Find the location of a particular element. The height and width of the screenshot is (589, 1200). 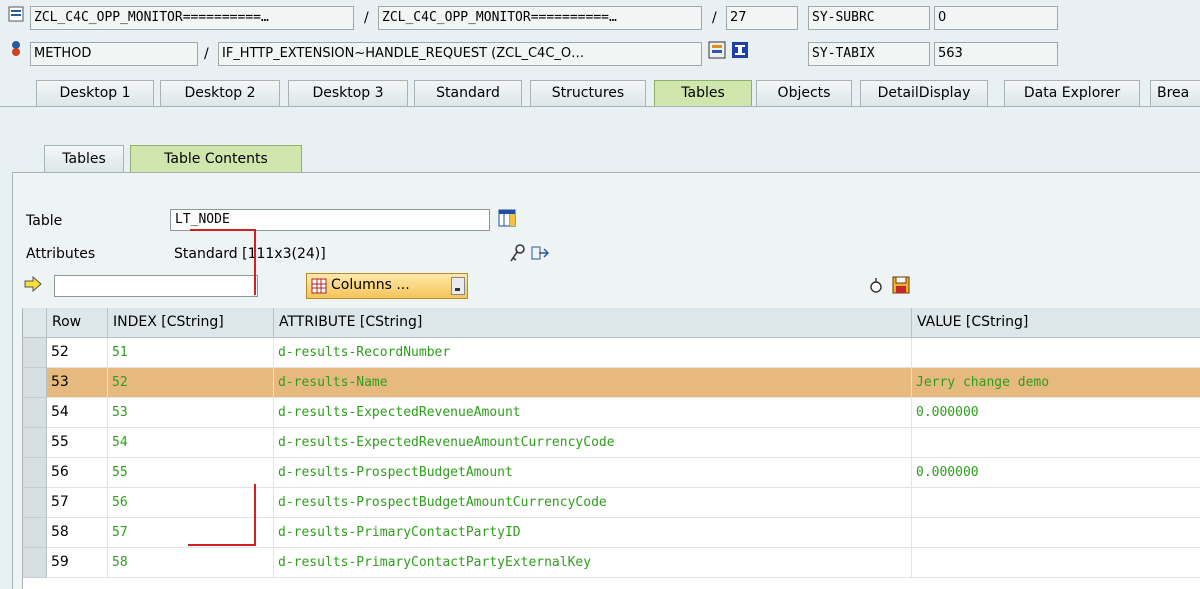

attribute-cell: d-results-PrimaryContactPartyID is located at coordinates (593, 533).